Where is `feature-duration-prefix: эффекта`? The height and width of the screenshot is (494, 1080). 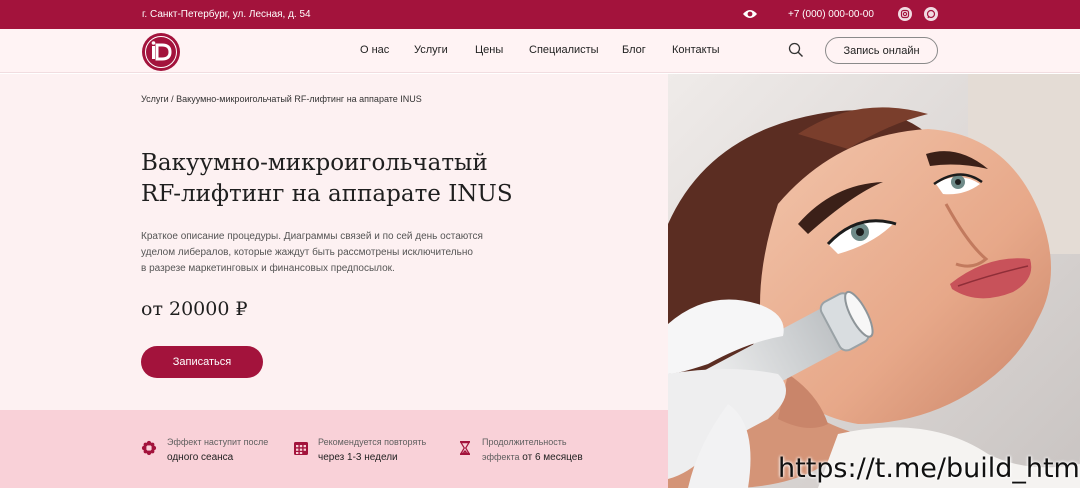
feature-duration-prefix: эффекта is located at coordinates (501, 457).